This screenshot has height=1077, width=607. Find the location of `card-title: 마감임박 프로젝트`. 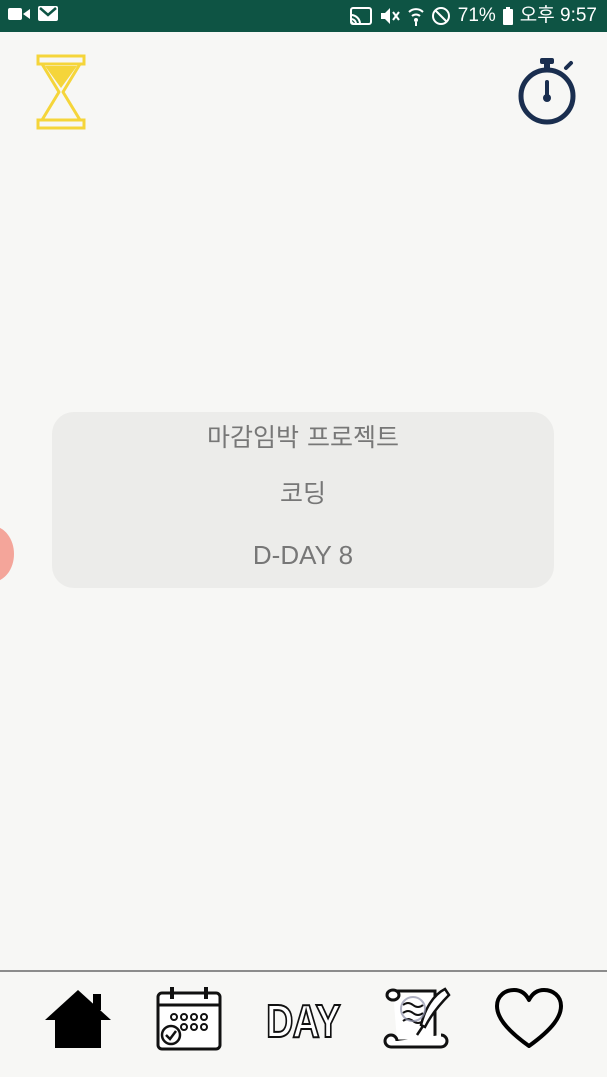

card-title: 마감임박 프로젝트 is located at coordinates (303, 437).